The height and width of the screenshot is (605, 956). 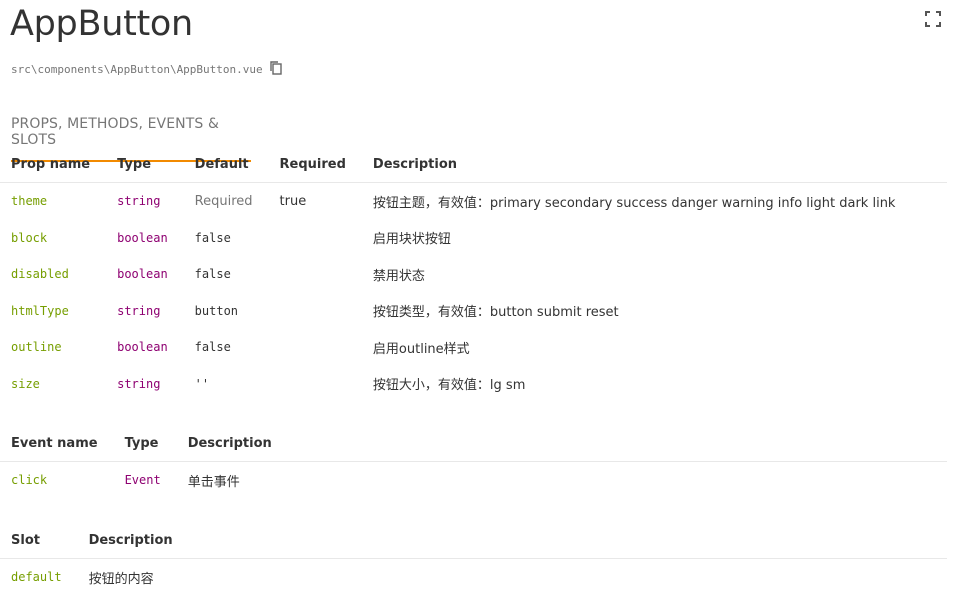 What do you see at coordinates (36, 577) in the screenshot?
I see `slot-name: default` at bounding box center [36, 577].